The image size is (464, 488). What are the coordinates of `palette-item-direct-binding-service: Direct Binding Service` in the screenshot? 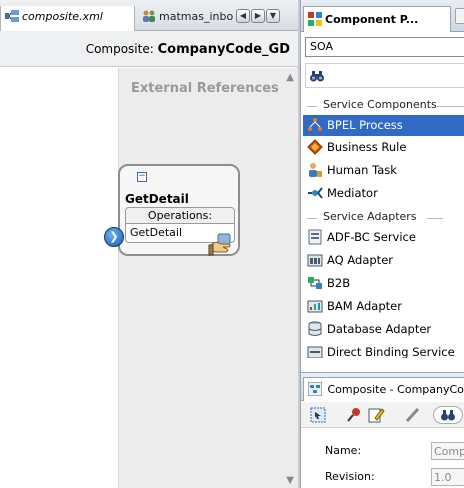 It's located at (383, 350).